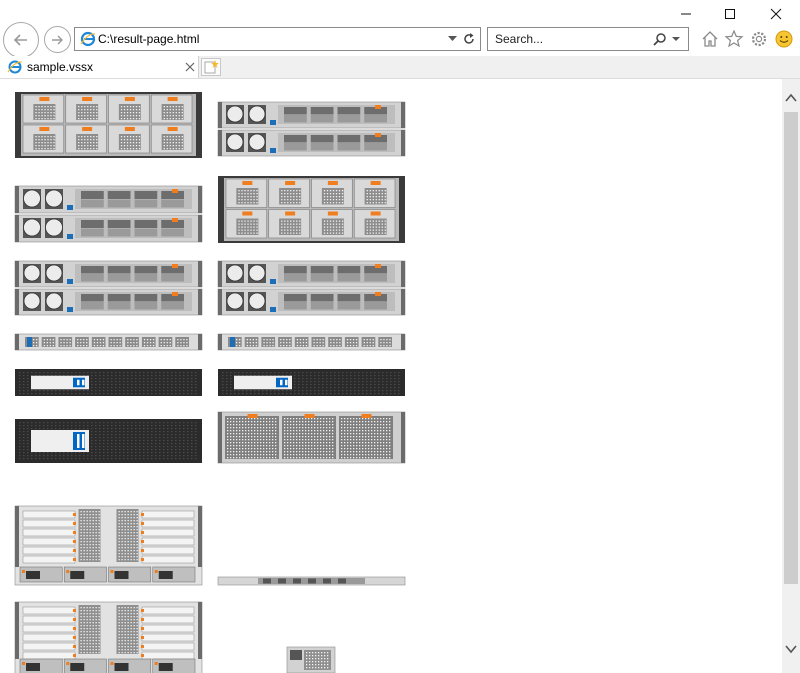 This screenshot has width=800, height=673. What do you see at coordinates (710, 39) in the screenshot?
I see `home-icon` at bounding box center [710, 39].